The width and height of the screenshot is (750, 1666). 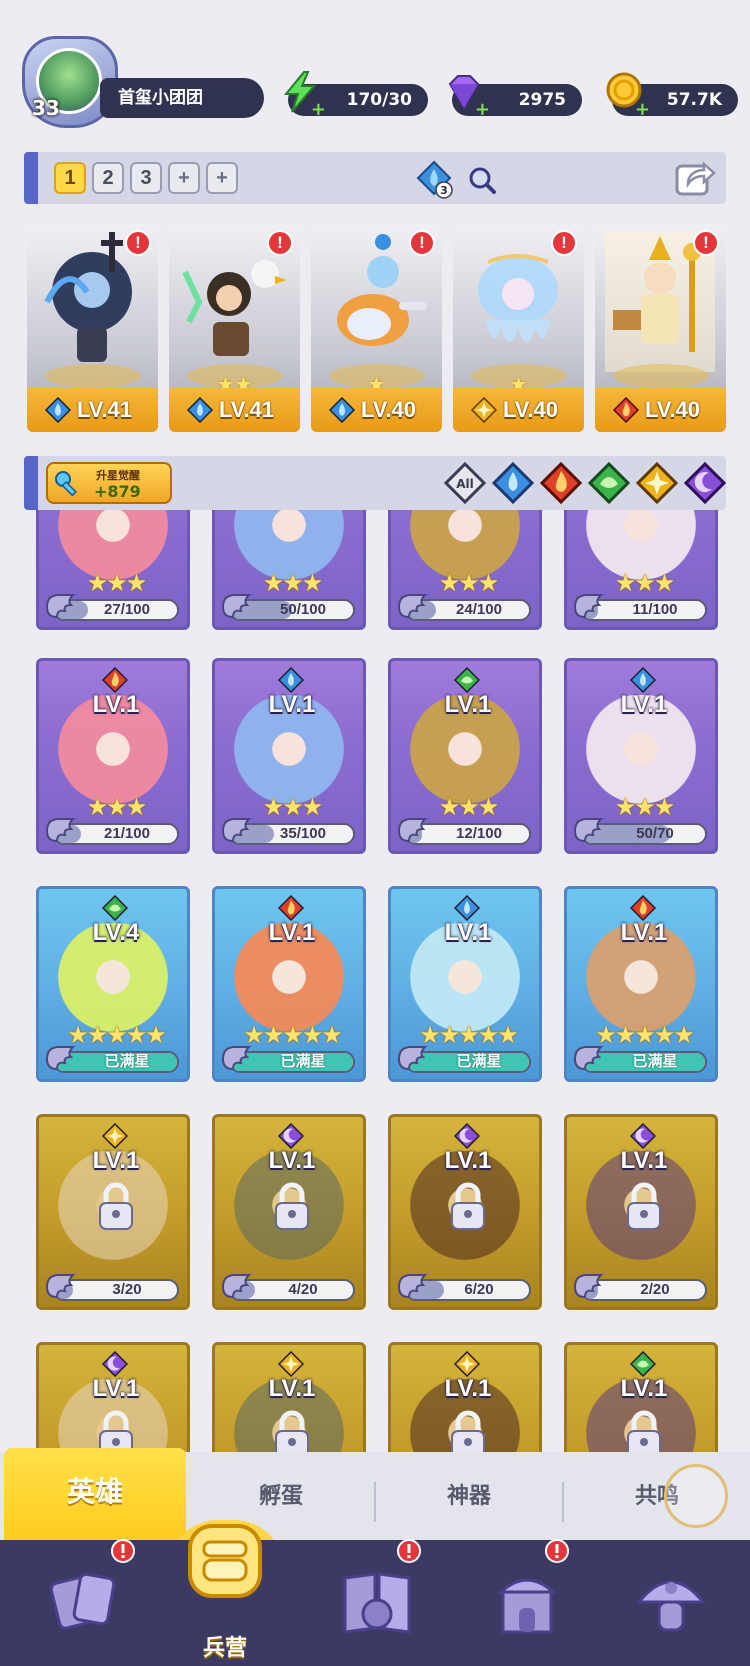 I want to click on hero-card: LV.1 4/20, so click(x=289, y=1212).